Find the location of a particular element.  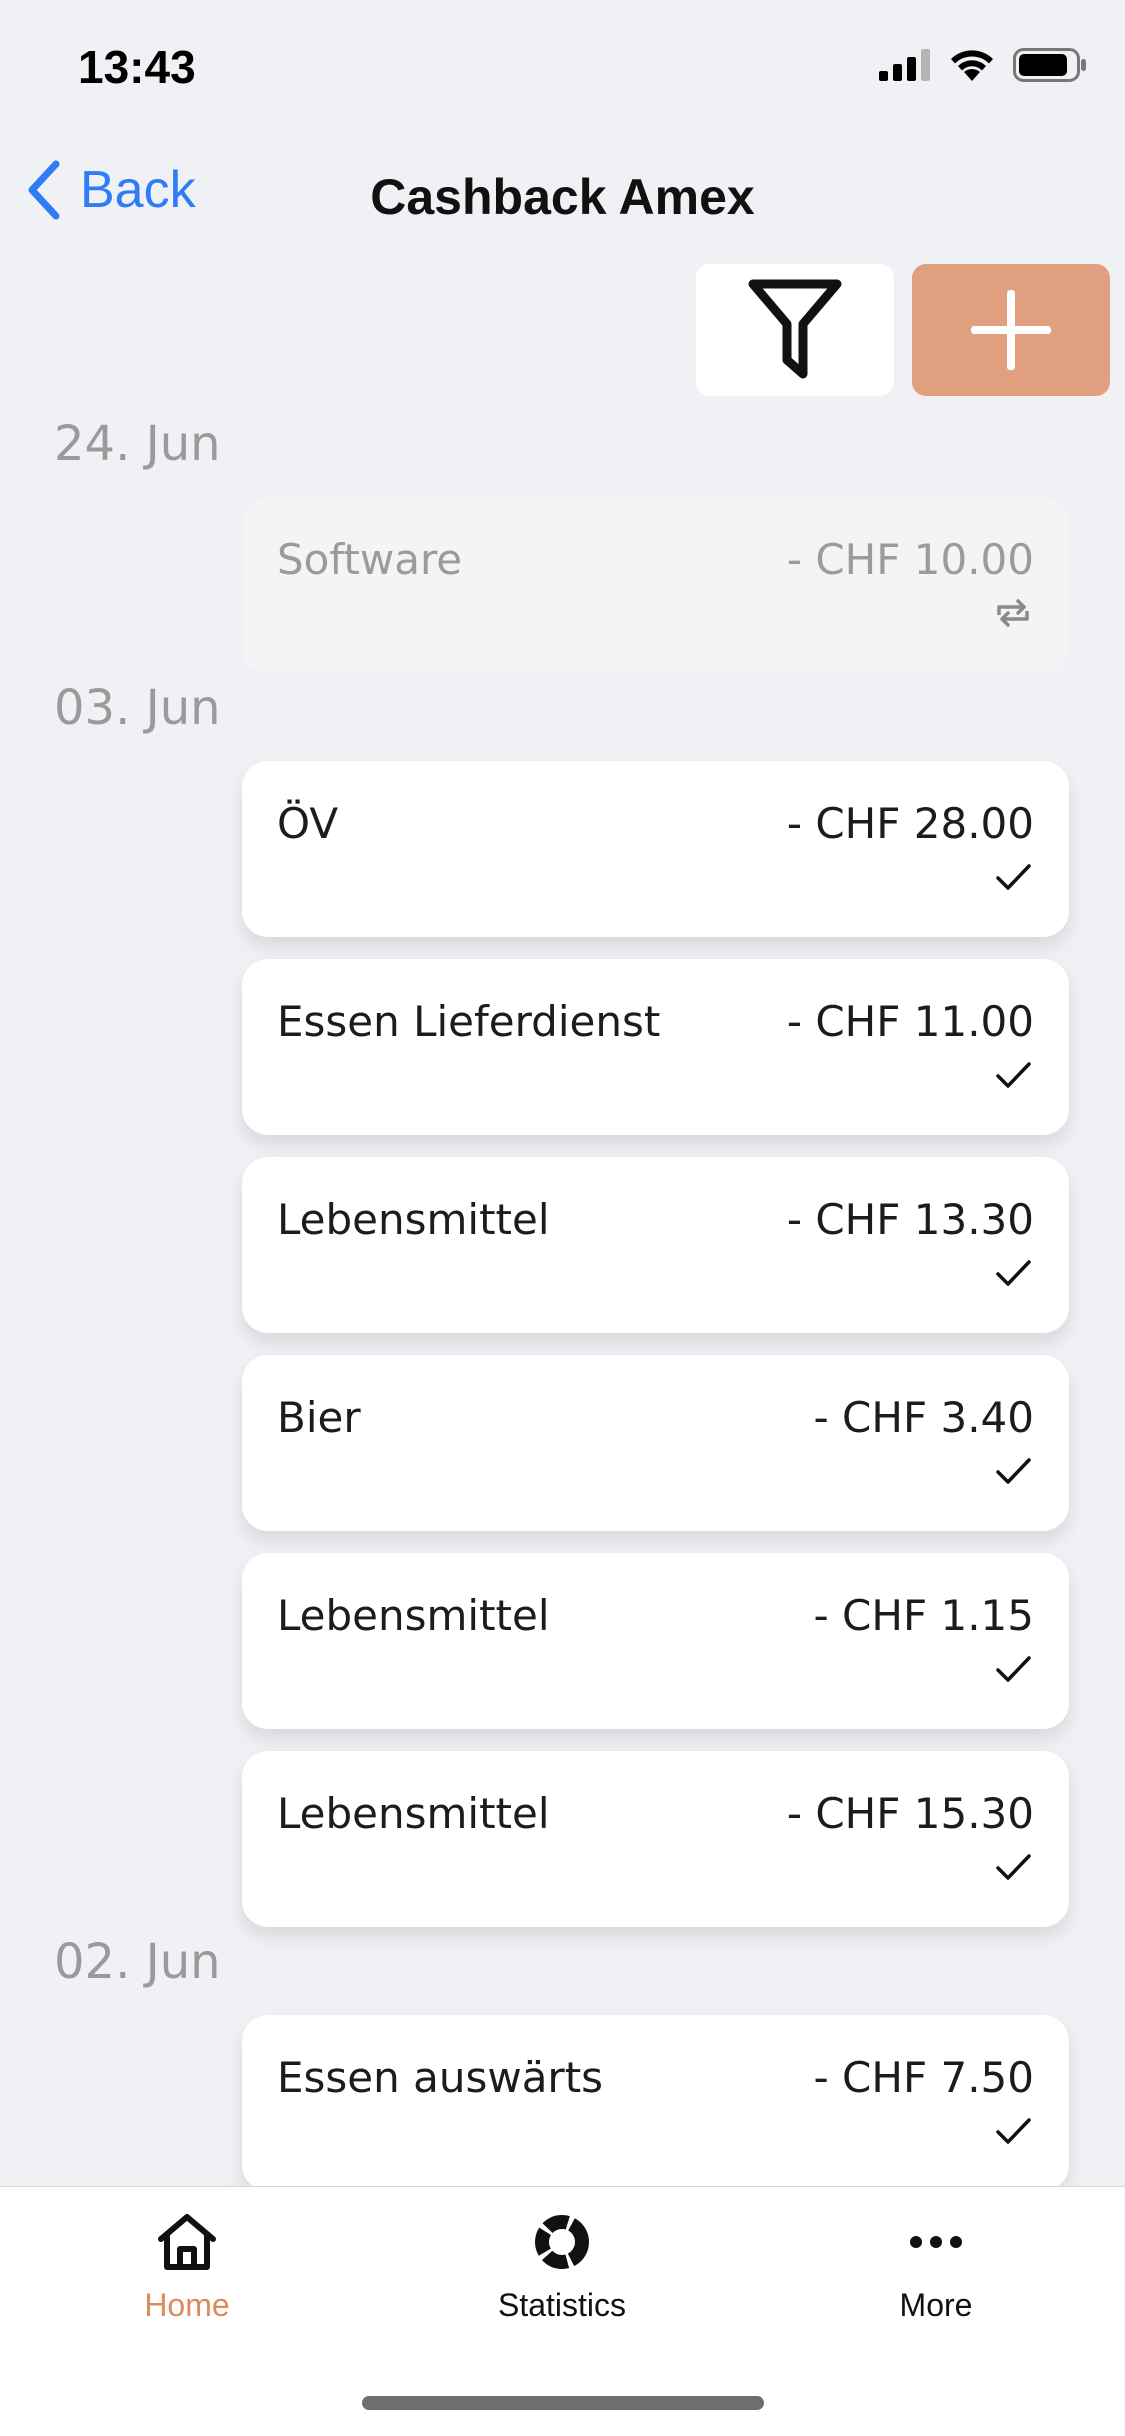

transaction-category: ÖV is located at coordinates (308, 823).